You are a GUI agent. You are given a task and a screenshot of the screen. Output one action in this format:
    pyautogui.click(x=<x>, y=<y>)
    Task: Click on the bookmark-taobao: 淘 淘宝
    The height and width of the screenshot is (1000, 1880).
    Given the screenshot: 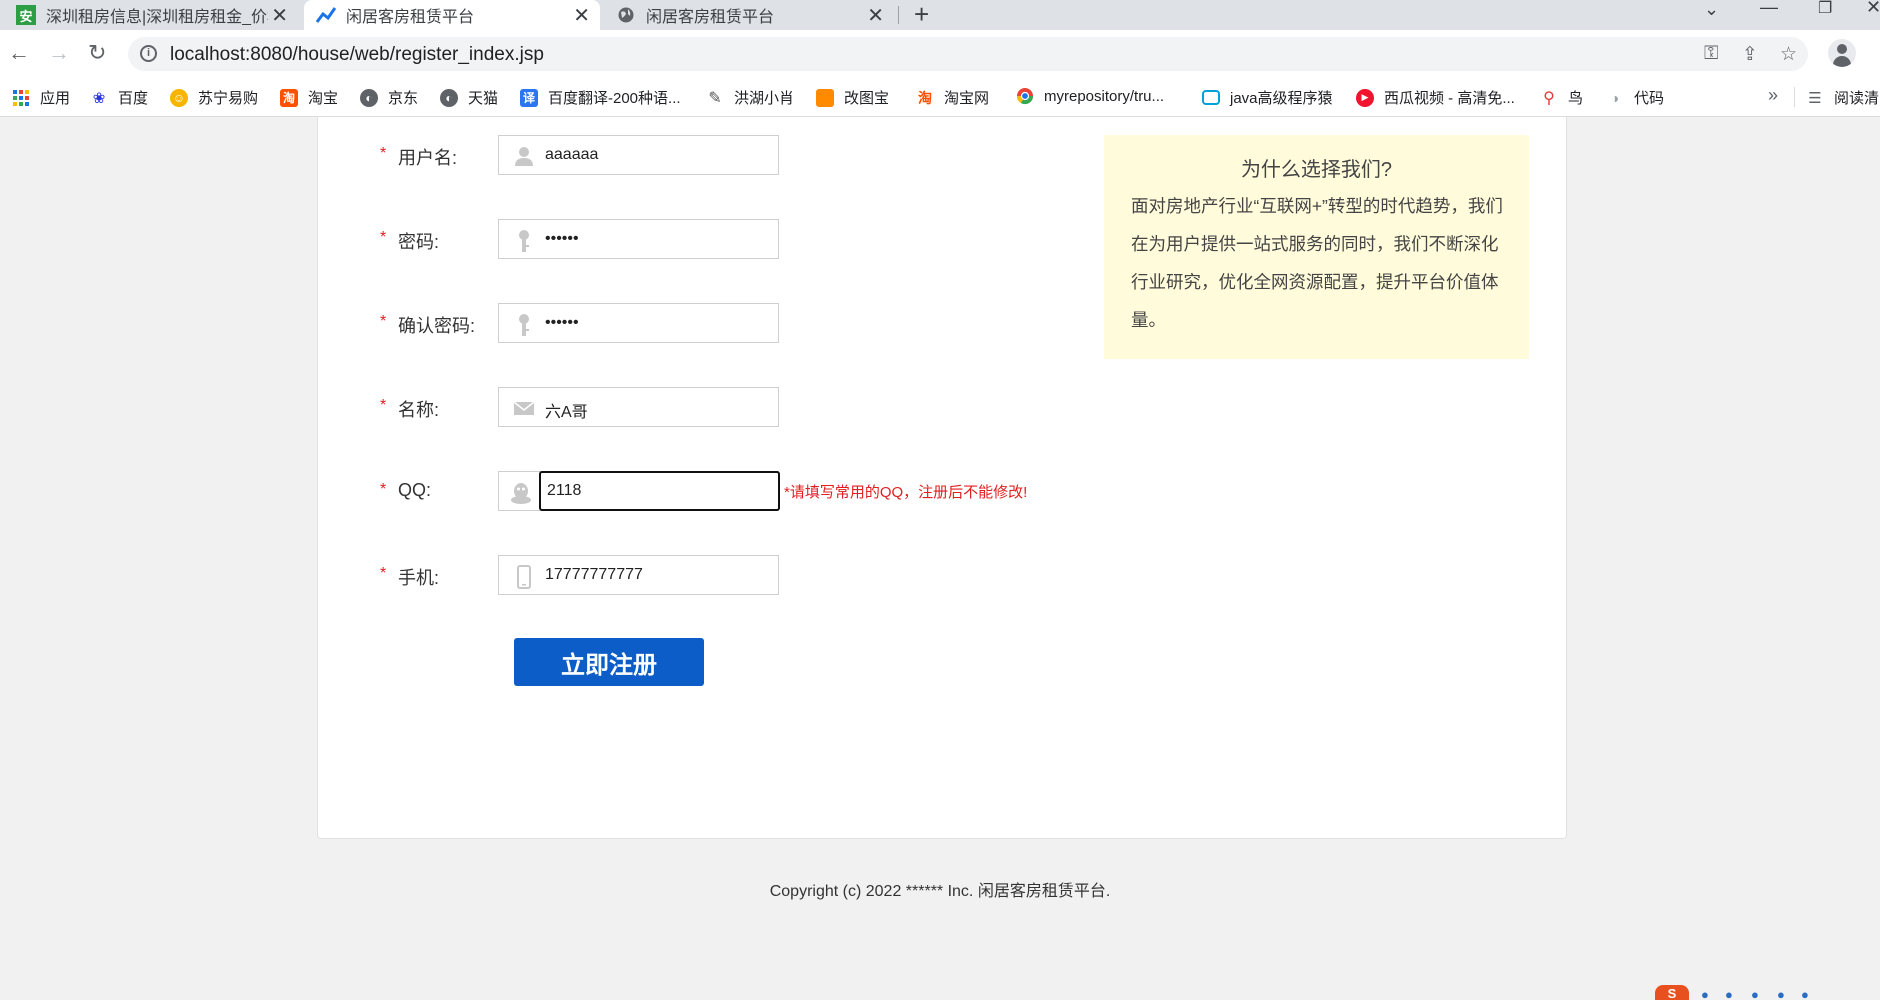 What is the action you would take?
    pyautogui.click(x=309, y=97)
    